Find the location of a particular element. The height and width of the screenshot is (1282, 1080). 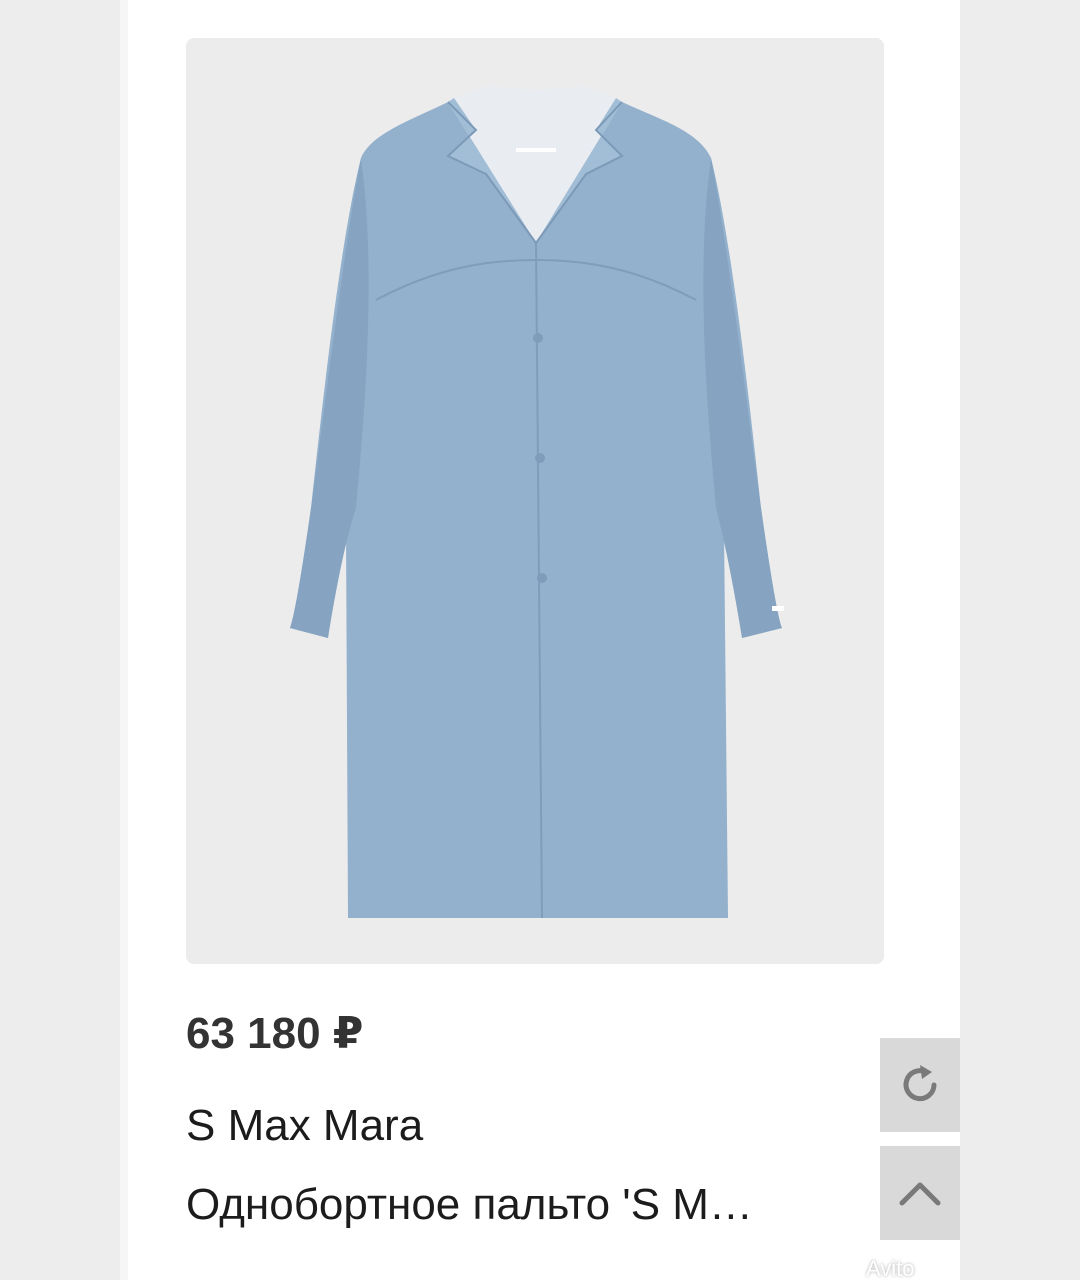

scroll-up-button is located at coordinates (920, 1193).